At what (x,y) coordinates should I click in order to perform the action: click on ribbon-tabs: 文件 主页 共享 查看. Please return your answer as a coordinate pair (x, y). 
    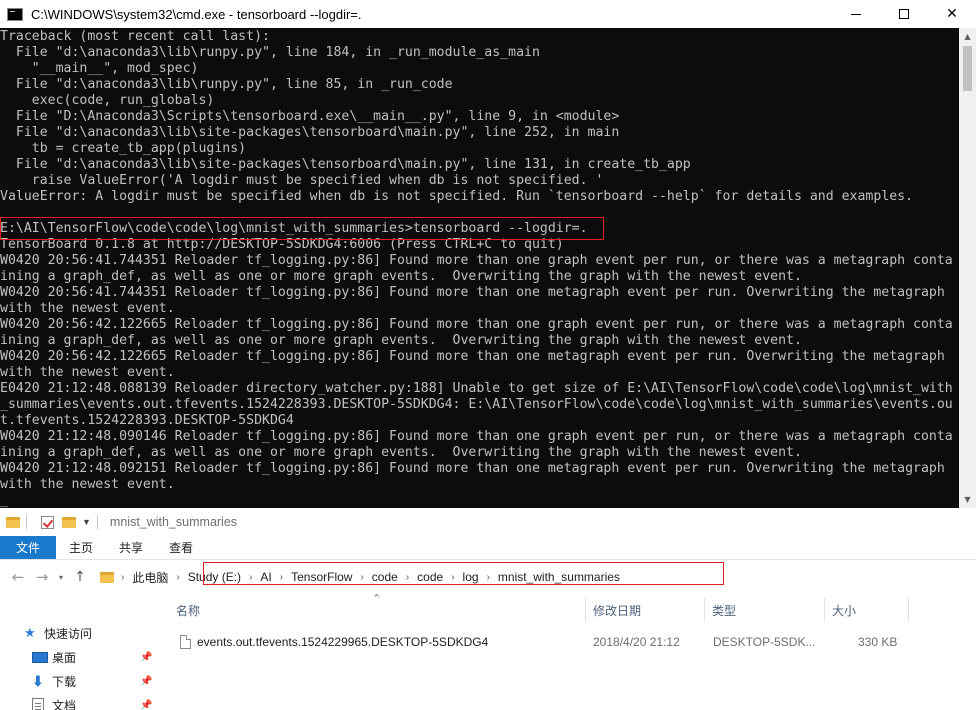
    Looking at the image, I should click on (488, 548).